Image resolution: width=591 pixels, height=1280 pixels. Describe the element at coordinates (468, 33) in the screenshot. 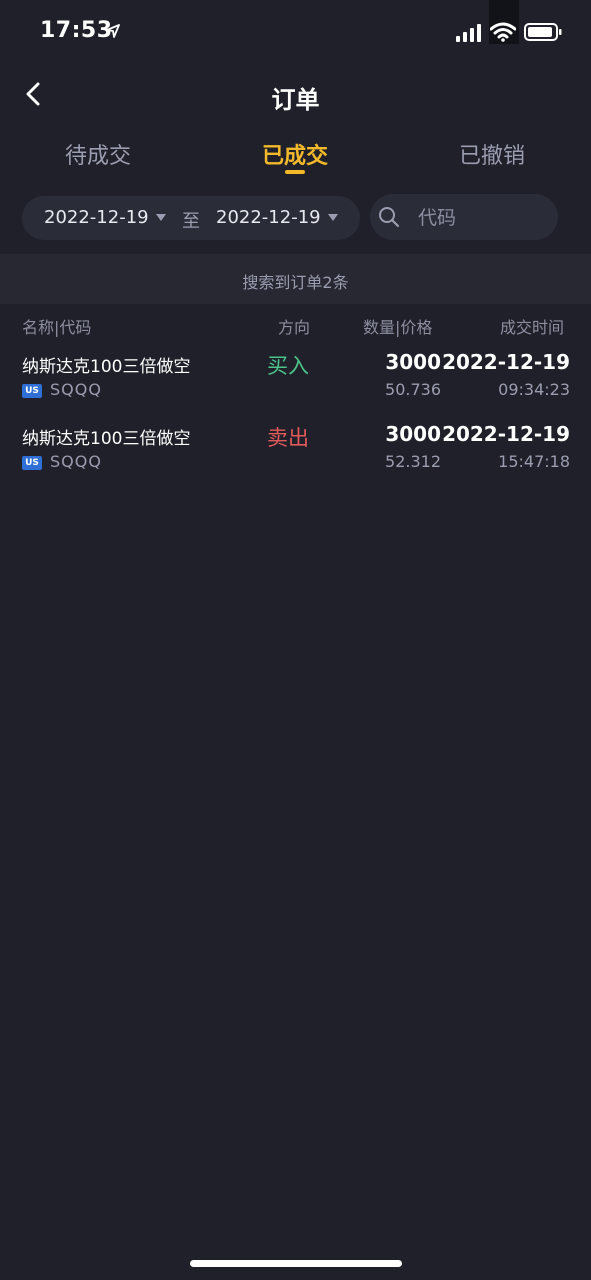

I see `signal-icon` at that location.